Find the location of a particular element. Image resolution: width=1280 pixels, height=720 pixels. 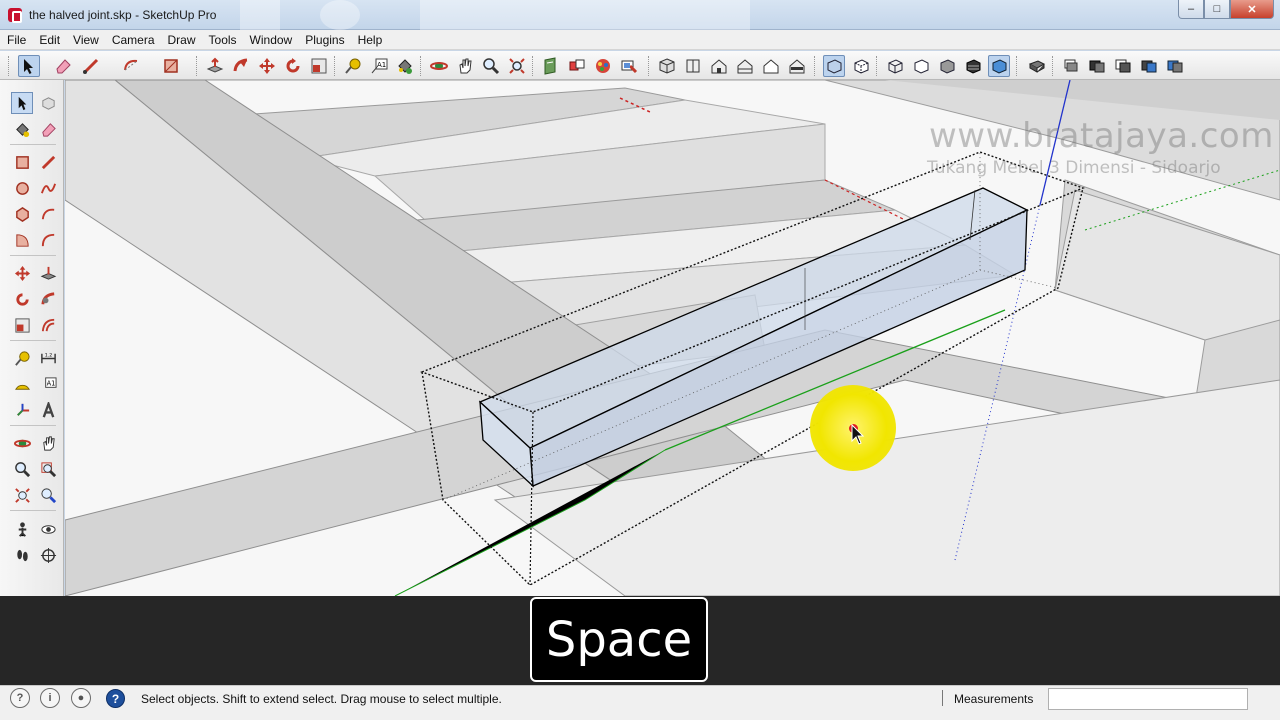

rectangle-tool-icon is located at coordinates (22, 162).